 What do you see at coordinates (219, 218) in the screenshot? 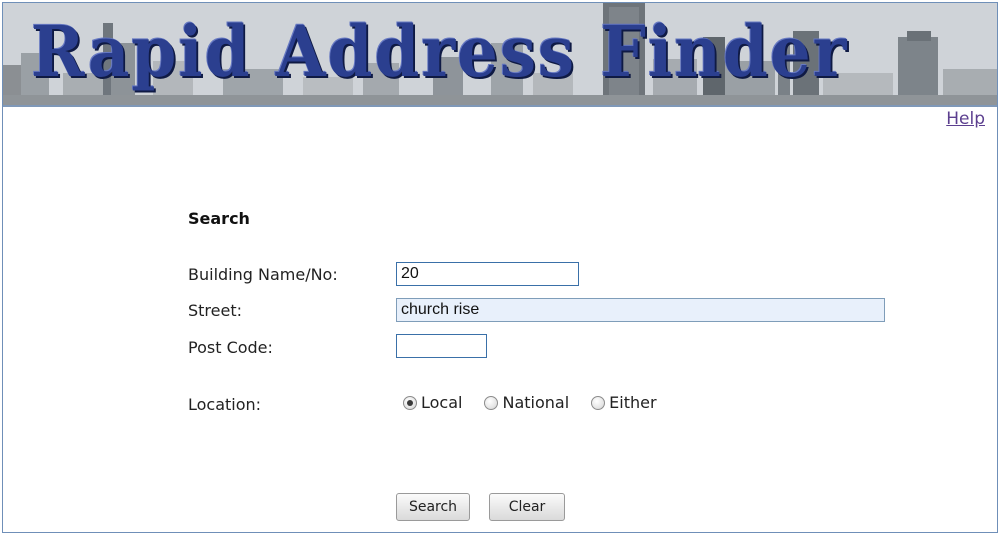
I see `search-section-title: Search` at bounding box center [219, 218].